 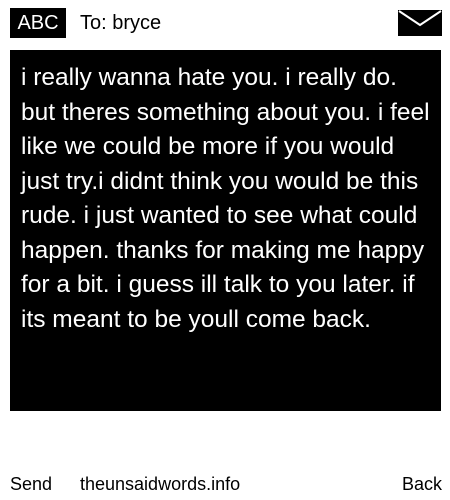 I want to click on envelope-icon, so click(x=420, y=23).